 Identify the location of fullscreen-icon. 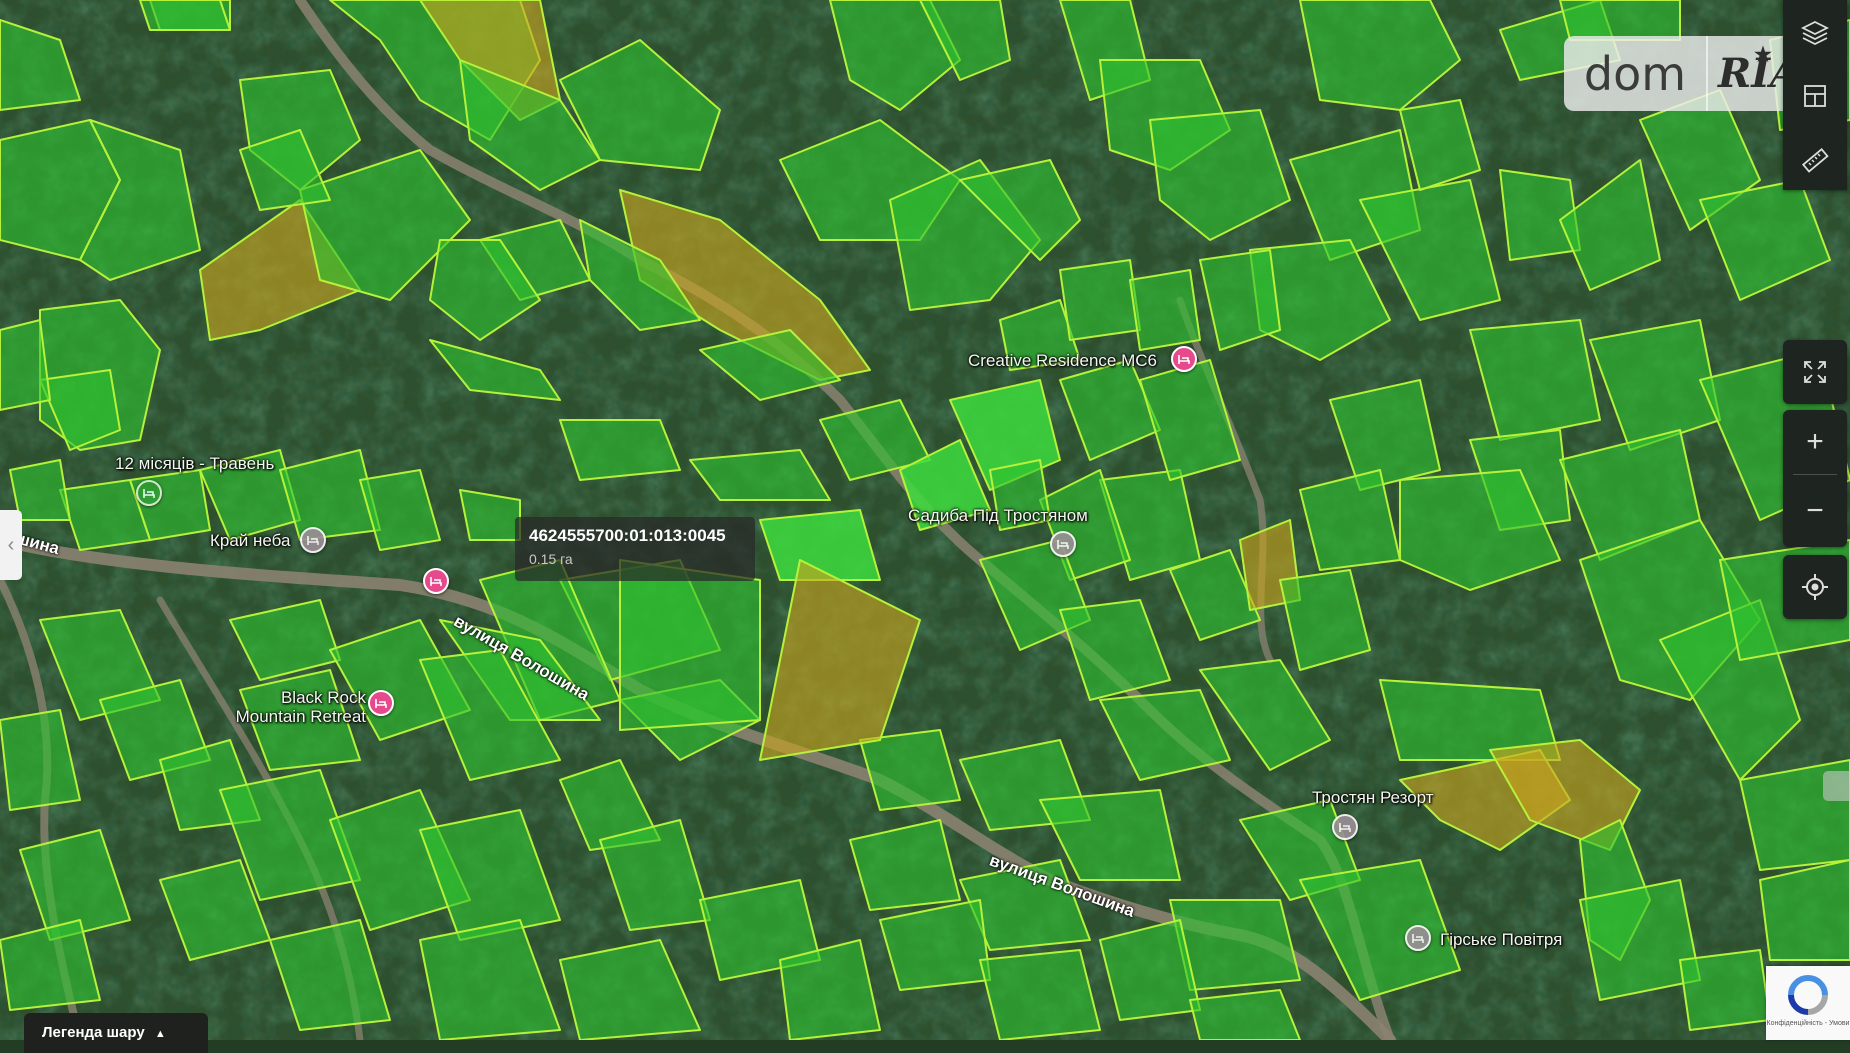
(1815, 372).